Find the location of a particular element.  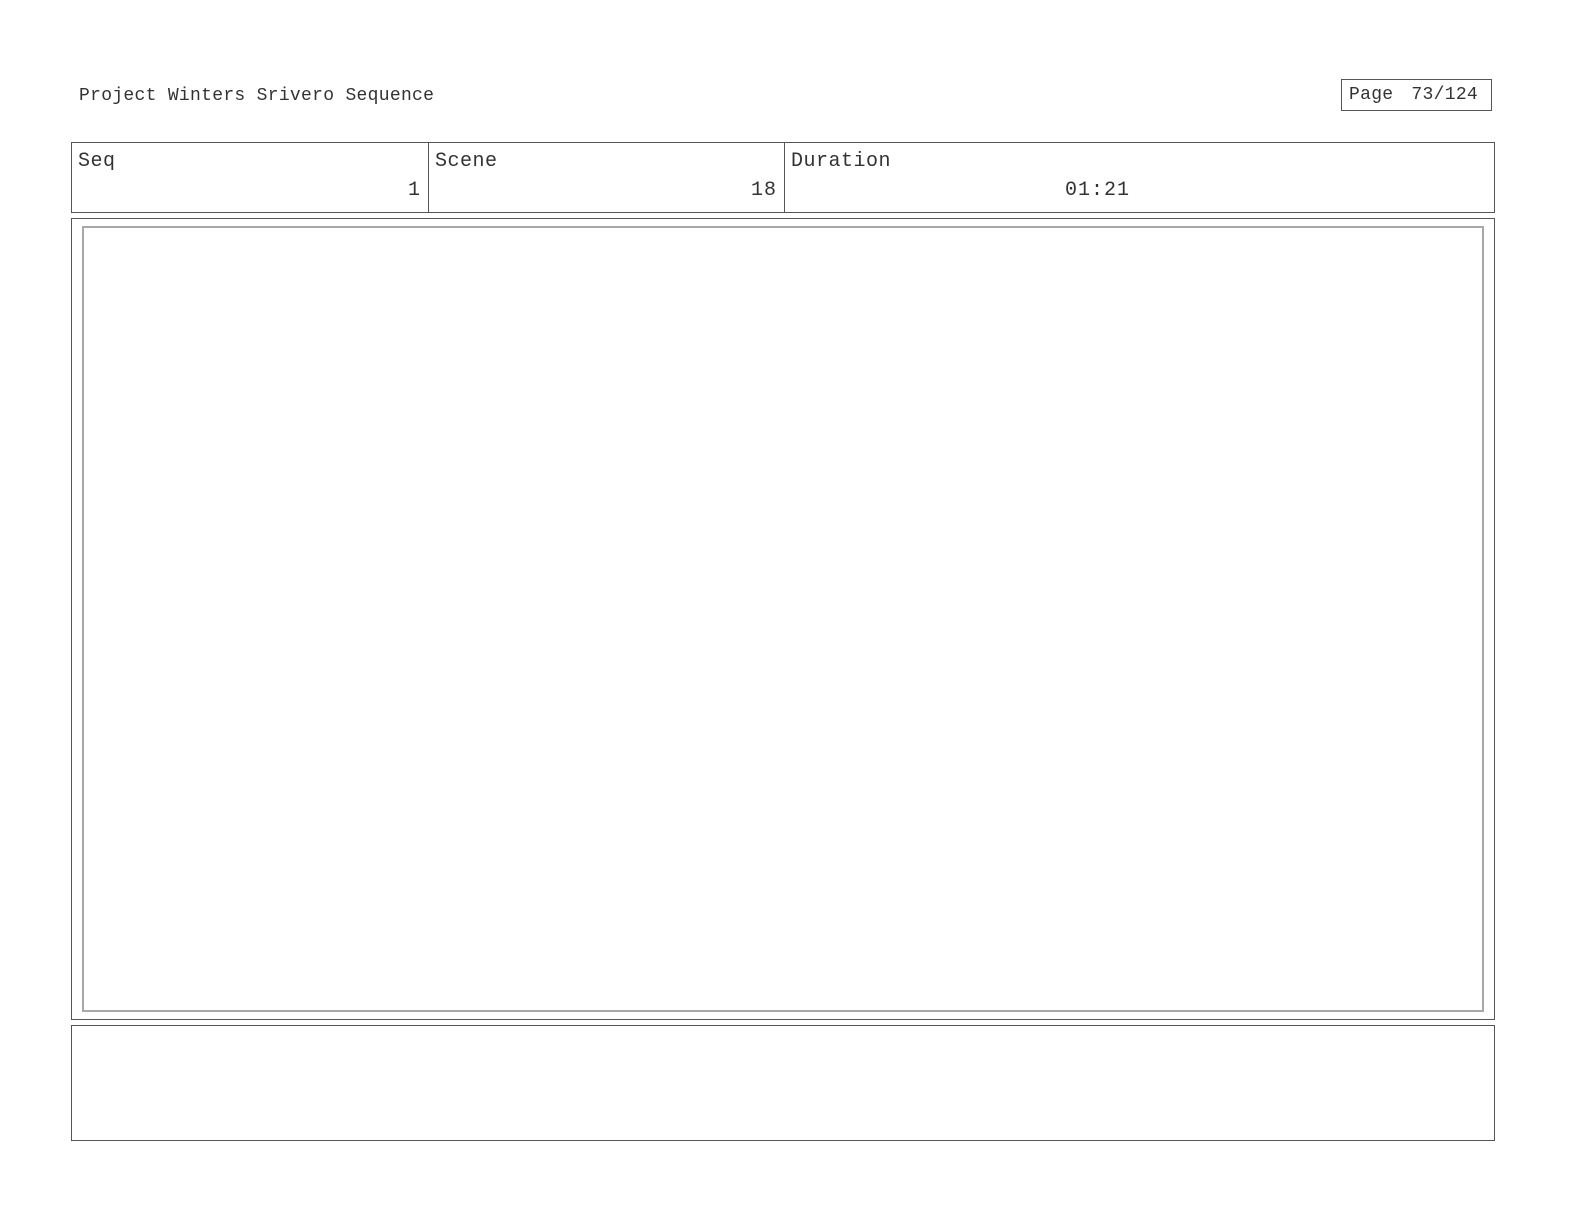

seq-label: Seq is located at coordinates (97, 161).